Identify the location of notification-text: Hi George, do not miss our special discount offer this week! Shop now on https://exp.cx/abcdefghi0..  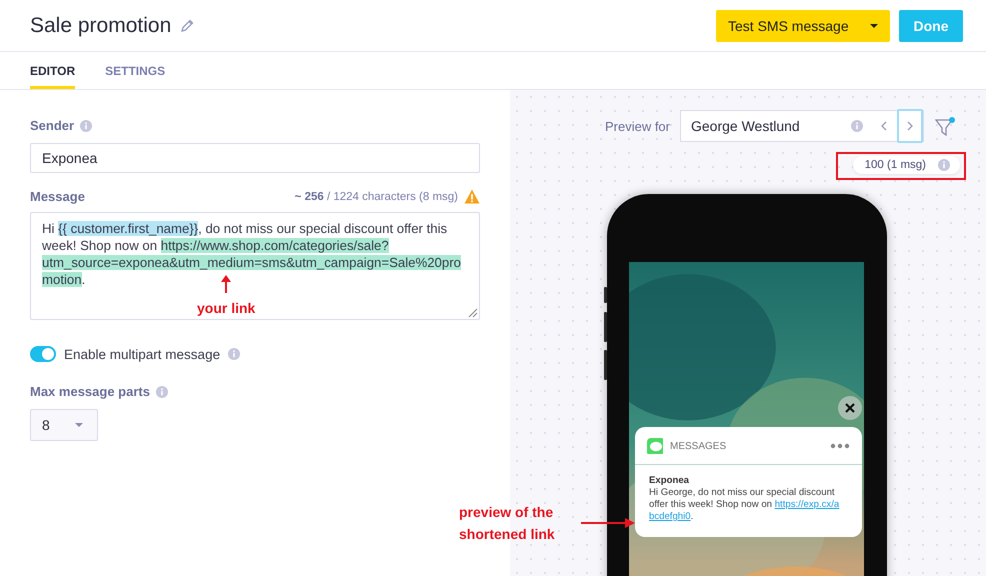
(744, 505).